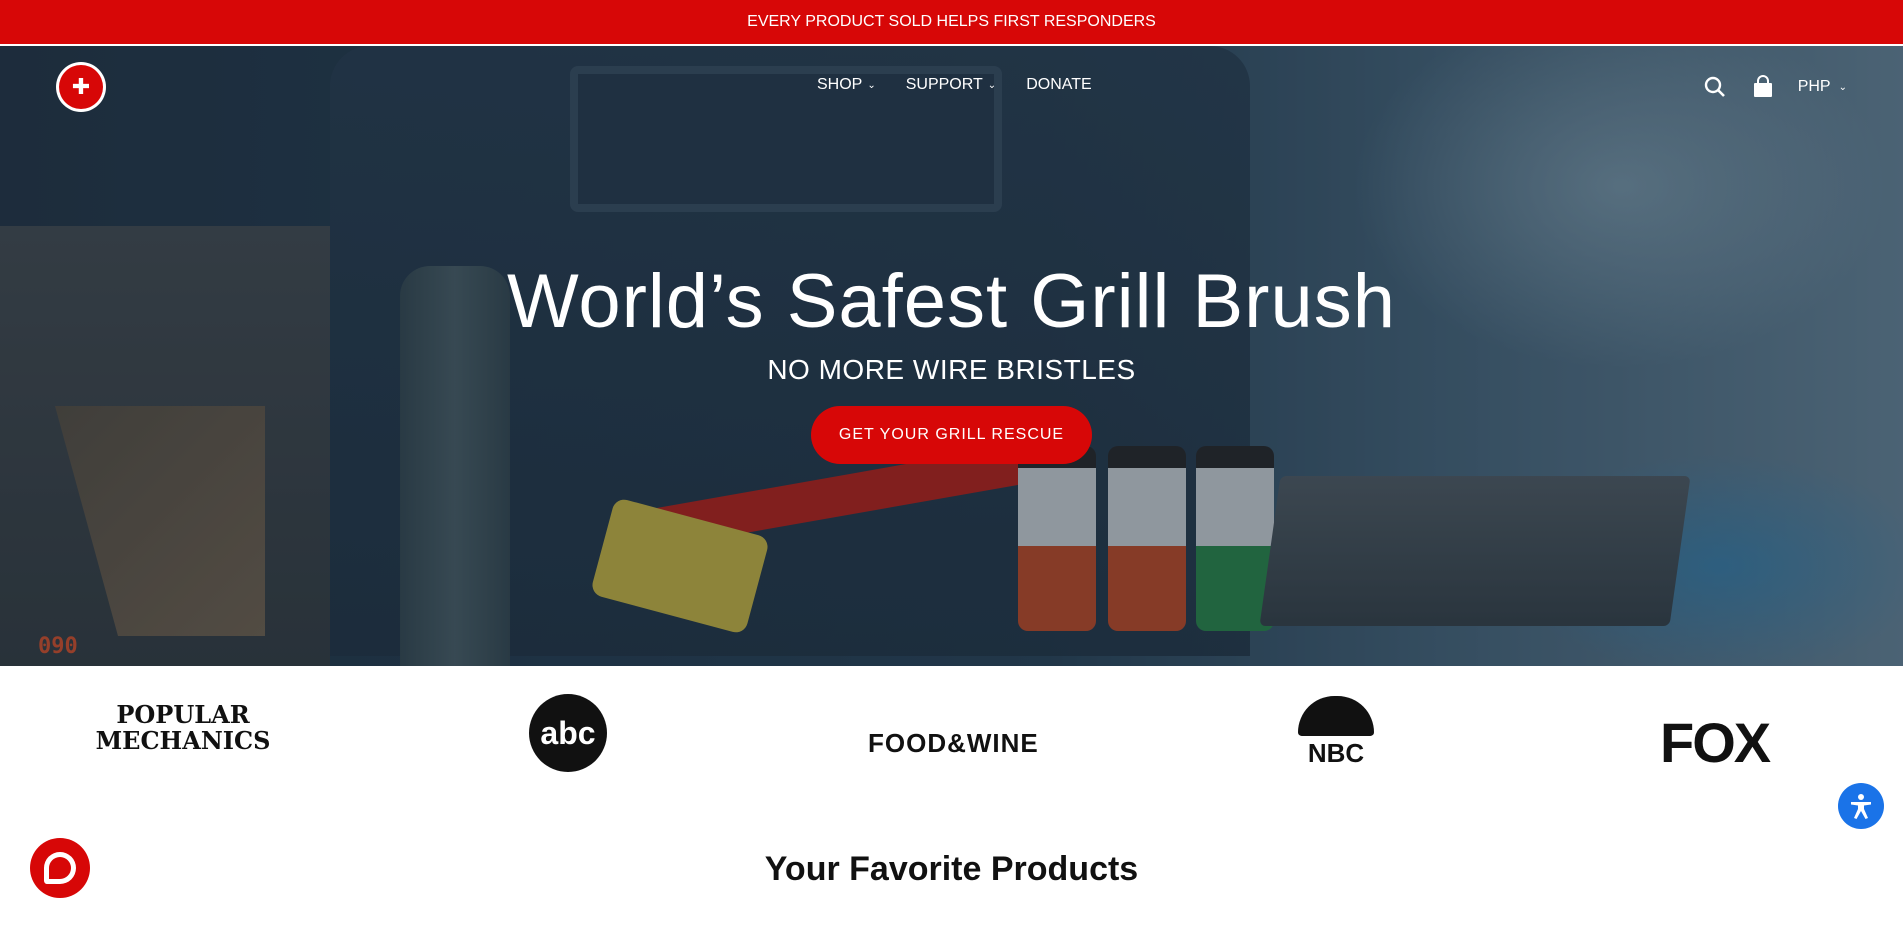 The image size is (1903, 925). Describe the element at coordinates (1336, 716) in the screenshot. I see `peacock-icon` at that location.